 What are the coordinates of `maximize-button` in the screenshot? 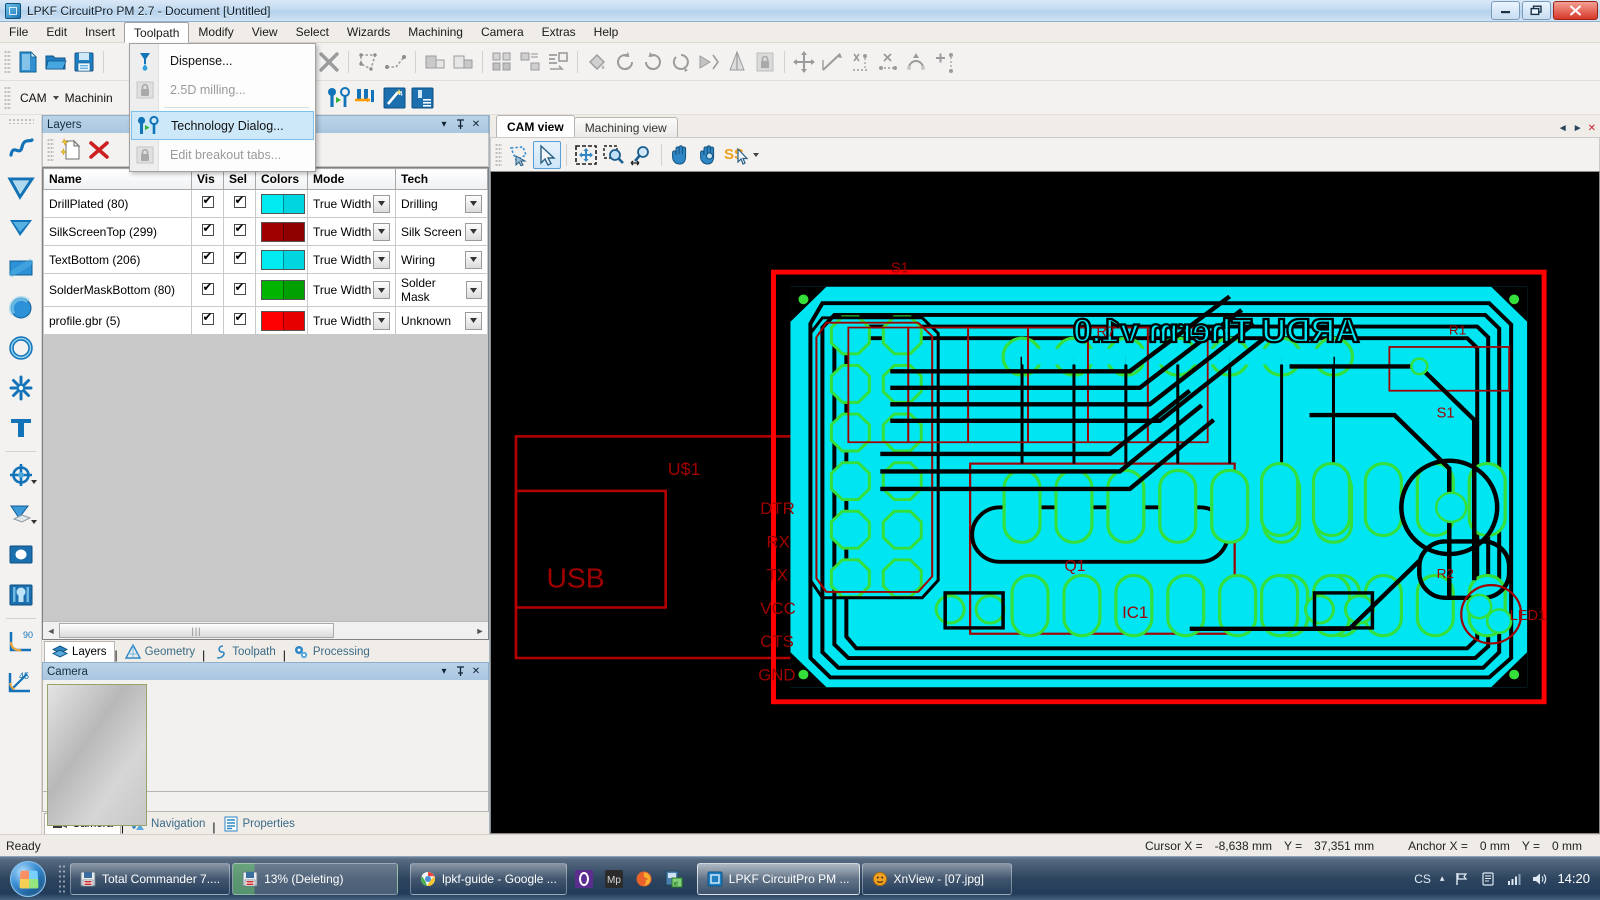 It's located at (1536, 10).